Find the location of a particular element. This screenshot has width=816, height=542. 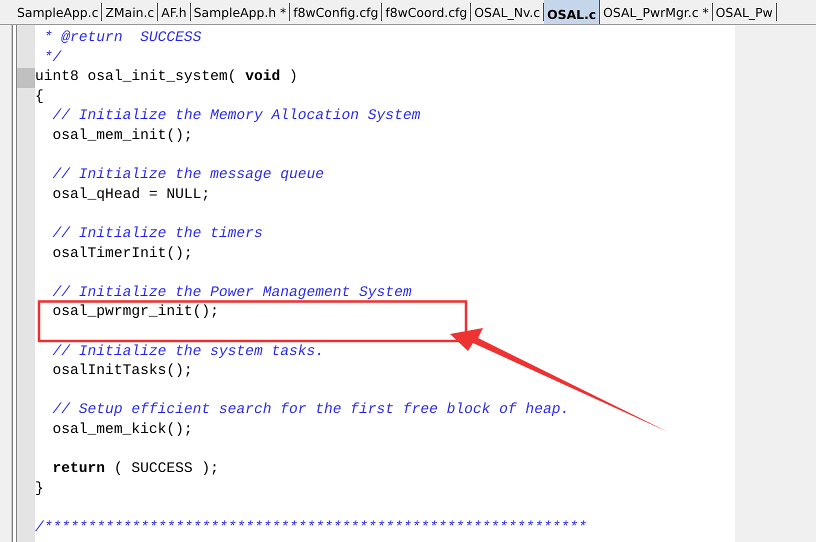

code-comment: // Setup efficient search for the first free block of heap. is located at coordinates (311, 410).